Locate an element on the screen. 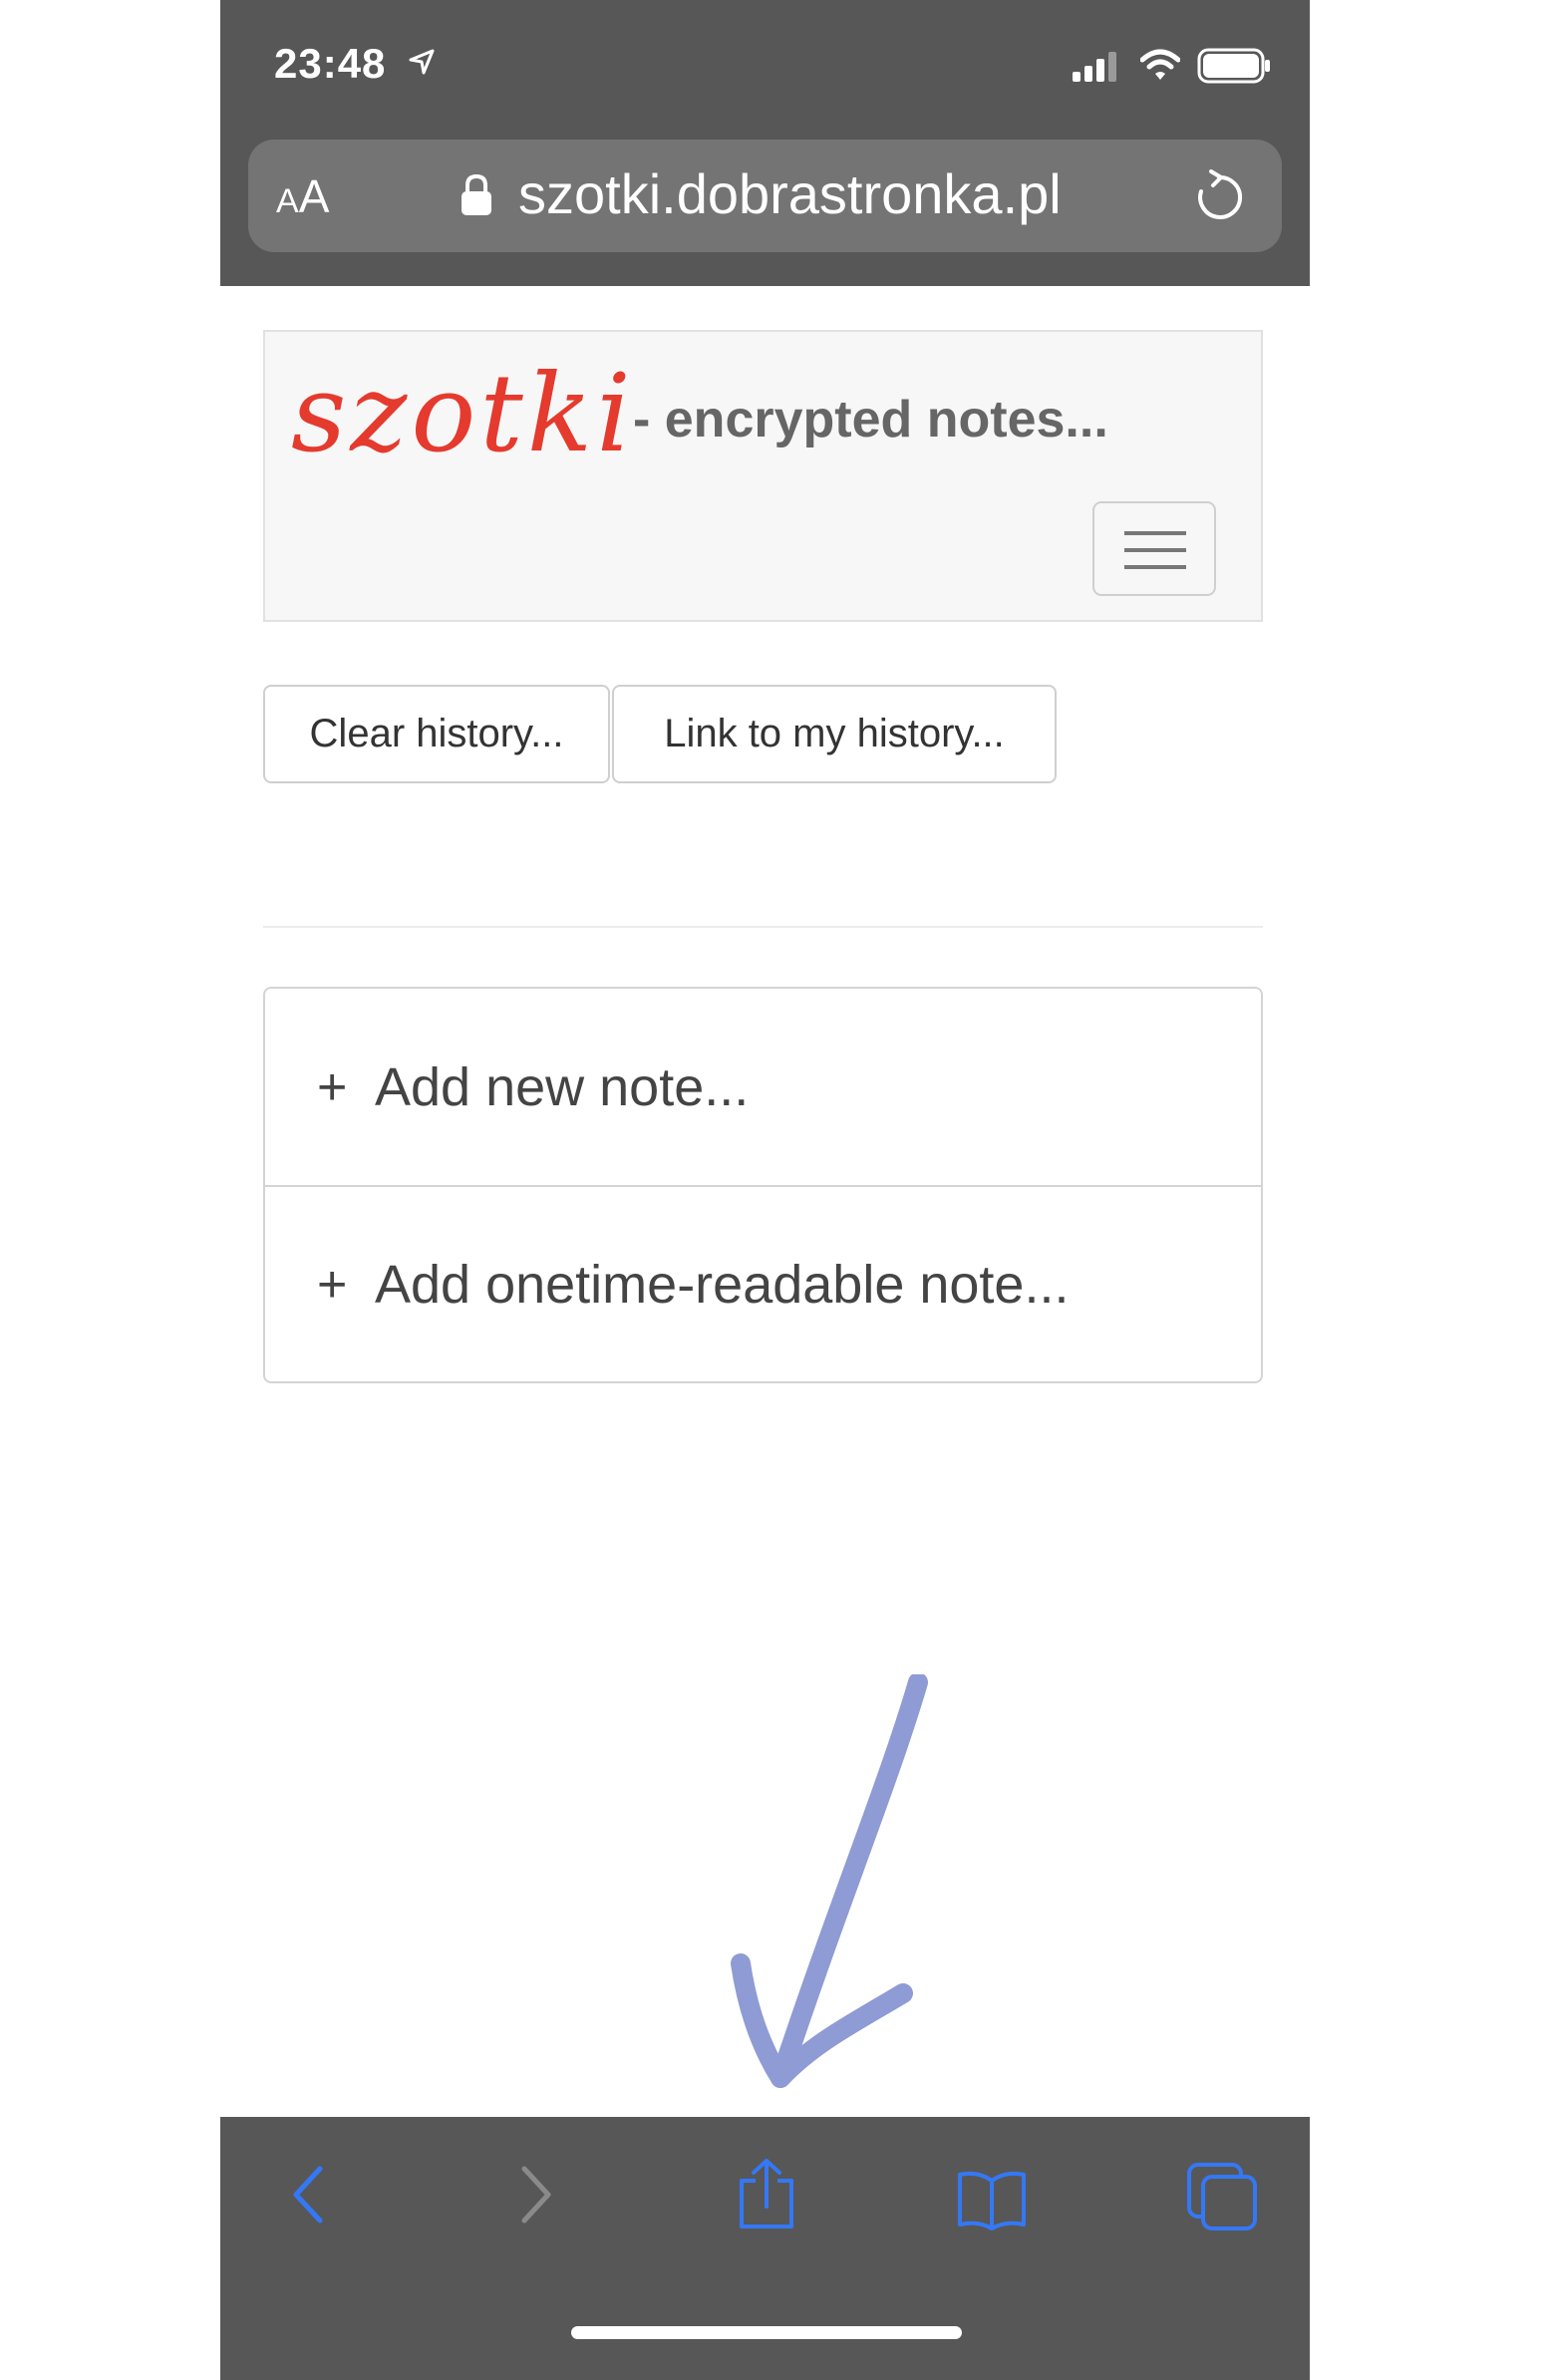  szotki-logo: szotki is located at coordinates (463, 414).